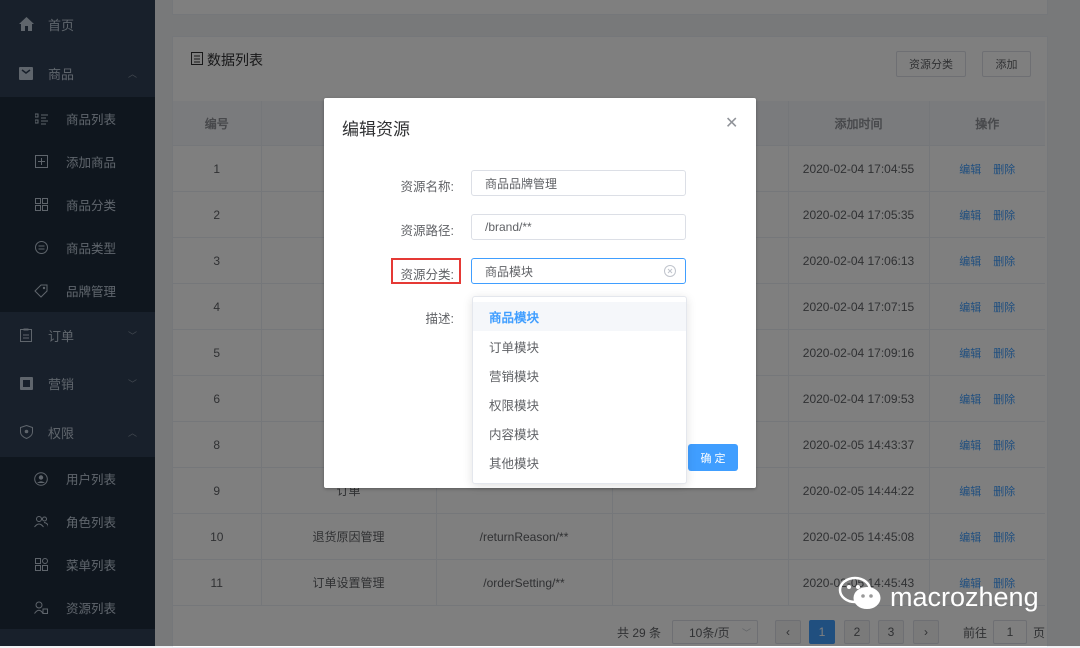 This screenshot has width=1080, height=648. I want to click on option-content: 内容模块, so click(579, 433).